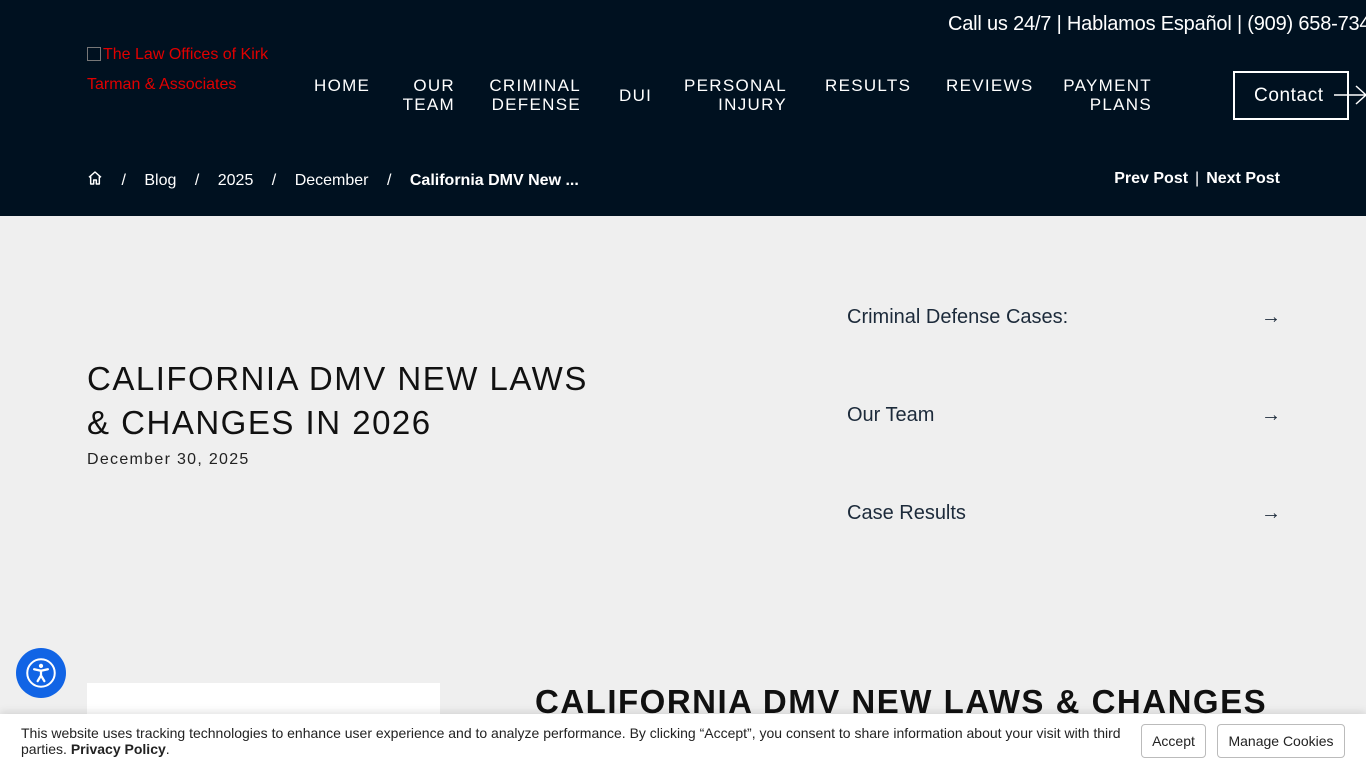 The height and width of the screenshot is (768, 1366). What do you see at coordinates (168, 459) in the screenshot?
I see `post-date: December 30, 2025` at bounding box center [168, 459].